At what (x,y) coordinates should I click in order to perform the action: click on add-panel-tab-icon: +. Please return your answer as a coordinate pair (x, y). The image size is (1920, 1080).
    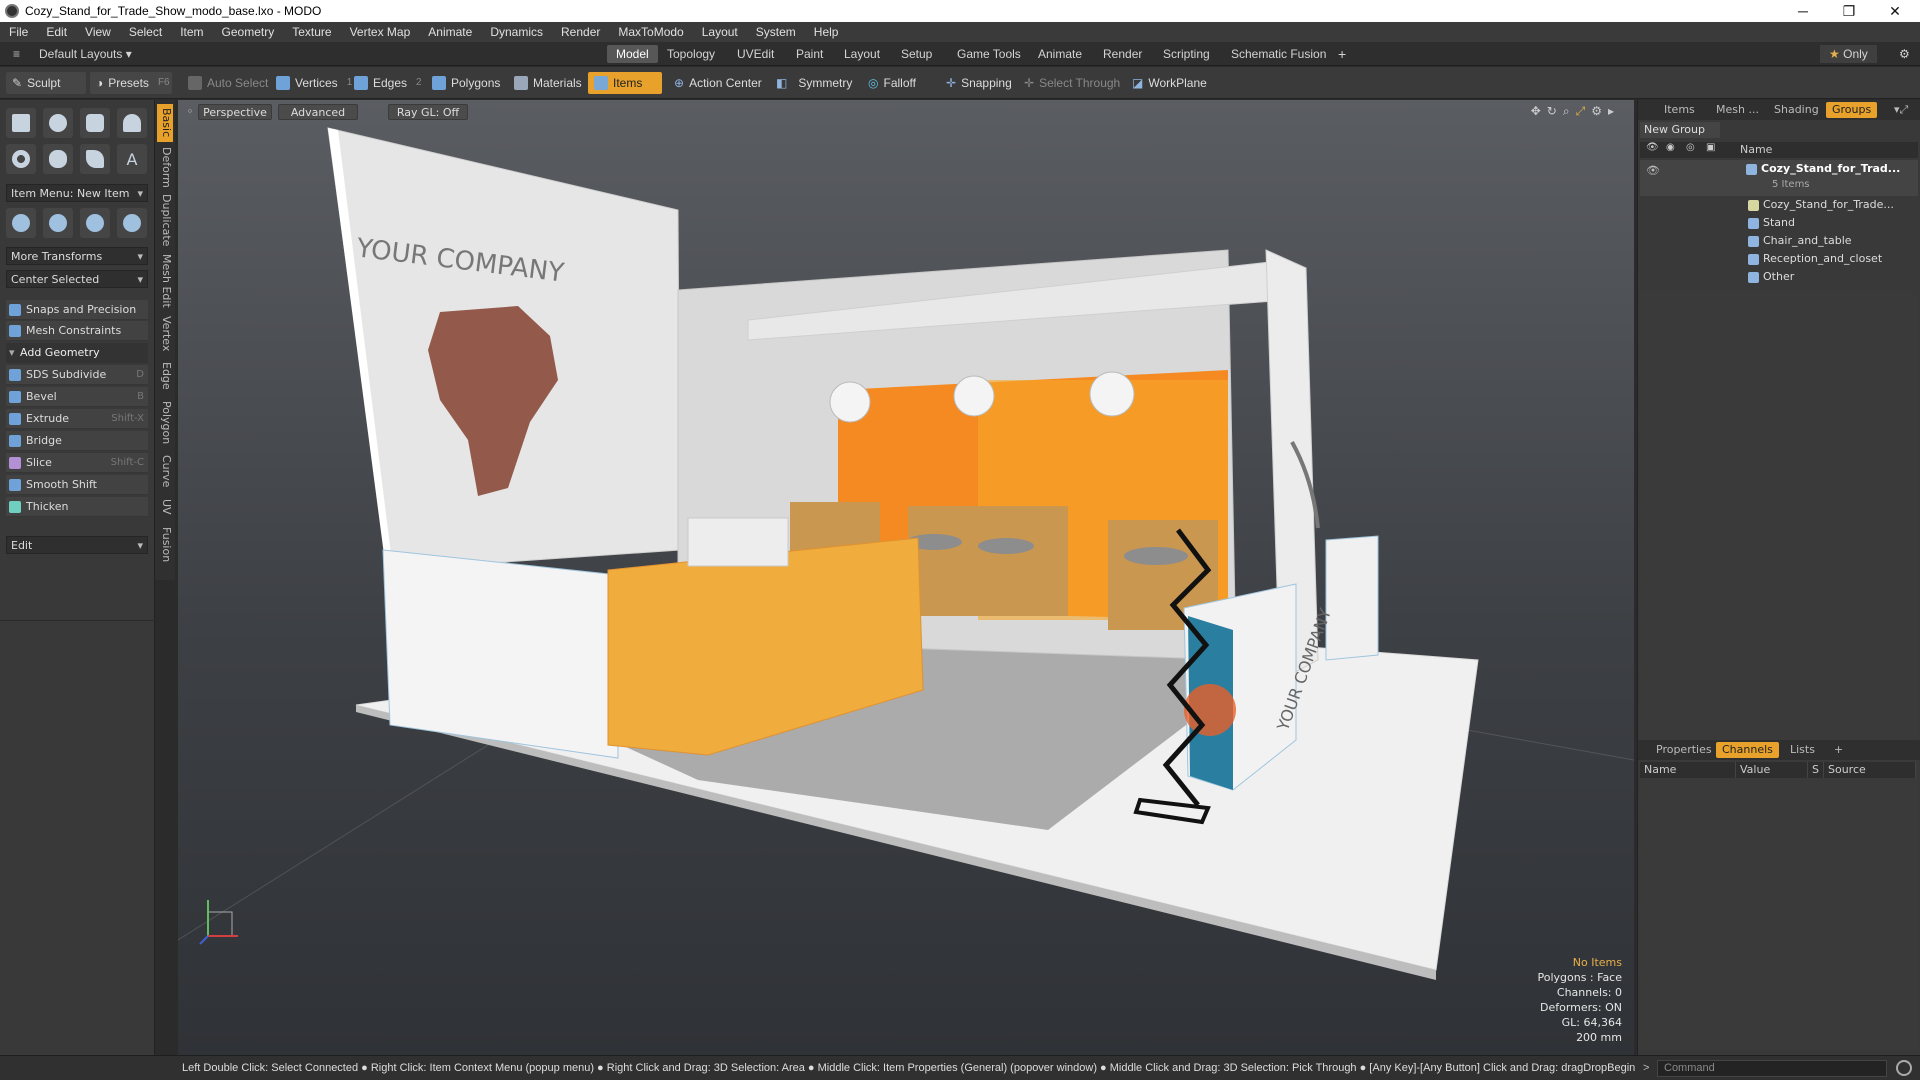
    Looking at the image, I should click on (1838, 750).